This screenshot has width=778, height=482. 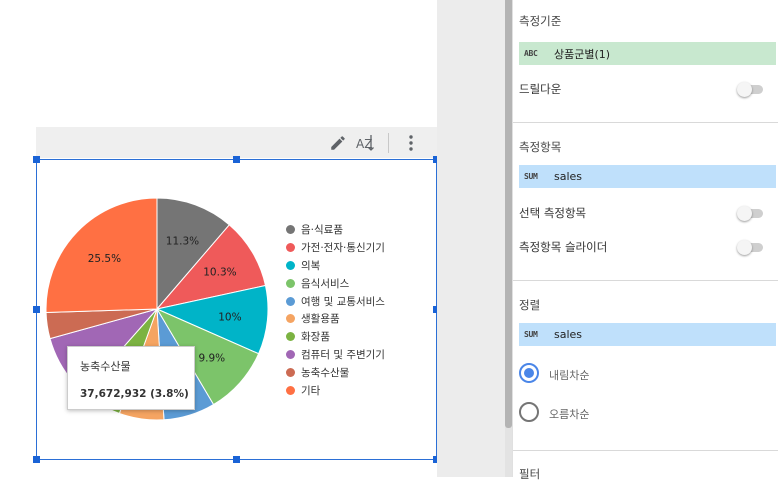 I want to click on legend-label: 의복, so click(x=311, y=265).